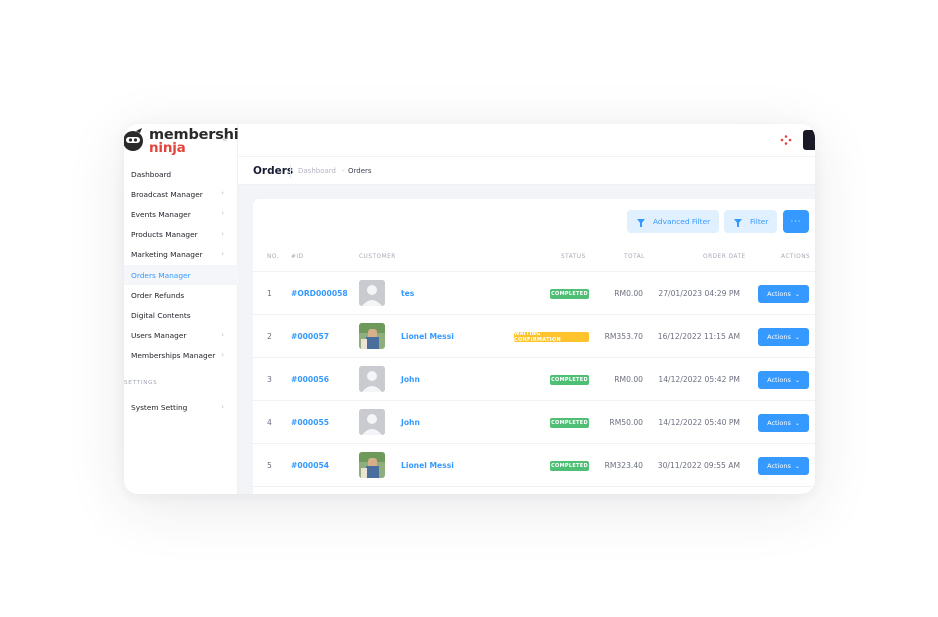  I want to click on notifications-icon, so click(786, 140).